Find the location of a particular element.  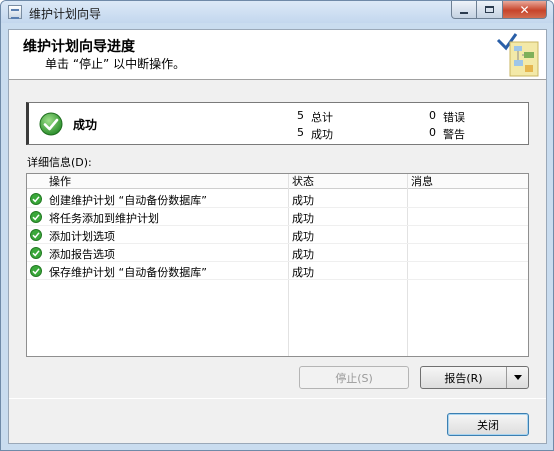

report-dropdown-toggle is located at coordinates (517, 377).